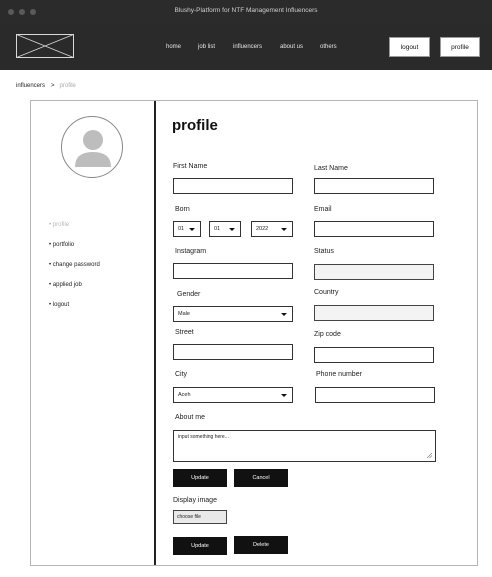  What do you see at coordinates (92, 147) in the screenshot?
I see `user-avatar-icon` at bounding box center [92, 147].